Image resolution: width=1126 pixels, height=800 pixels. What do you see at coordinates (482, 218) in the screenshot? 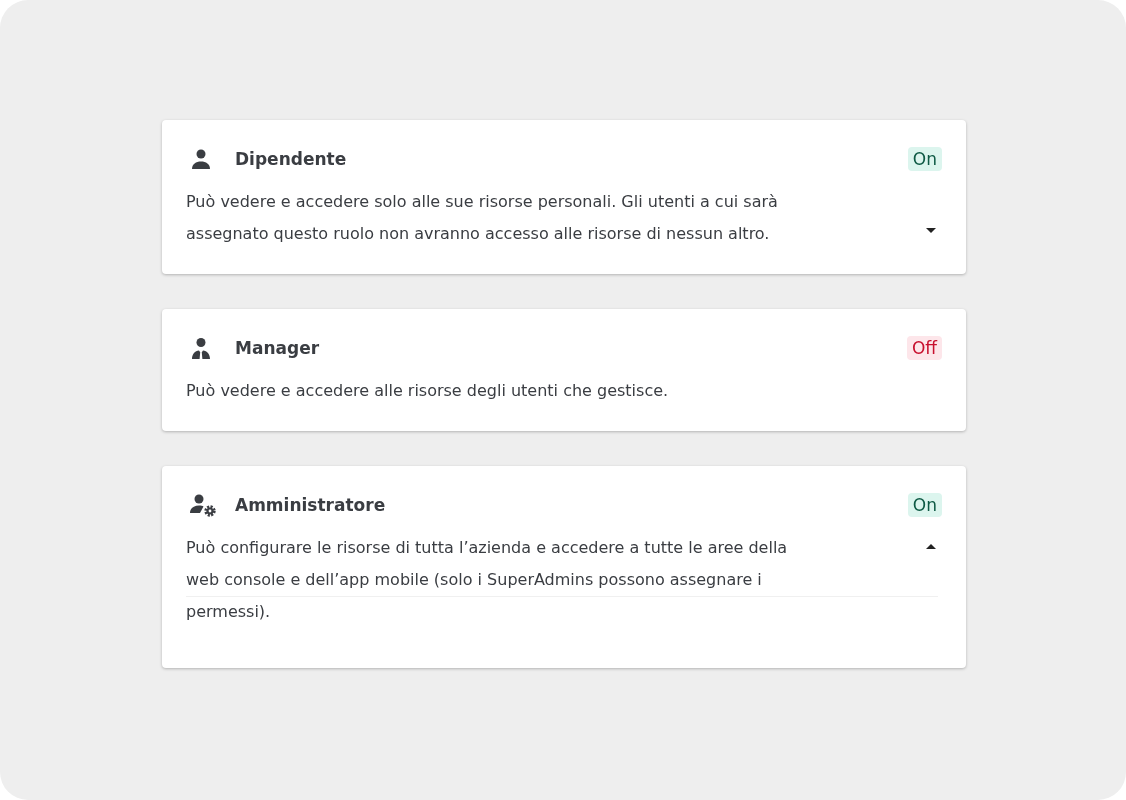
I see `role-description: Può vedere e accedere solo alle sue risorse personali. Gli utenti a cui sarà assegnato questo ruolo non avranno accesso alle risorse di nessun altro.` at bounding box center [482, 218].